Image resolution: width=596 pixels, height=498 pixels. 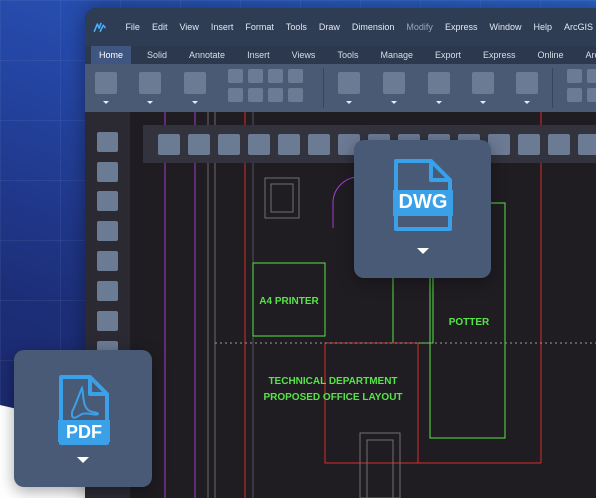 What do you see at coordinates (332, 397) in the screenshot?
I see `label-proposed-office-layout: PROPOSED OFFICE LAYOUT` at bounding box center [332, 397].